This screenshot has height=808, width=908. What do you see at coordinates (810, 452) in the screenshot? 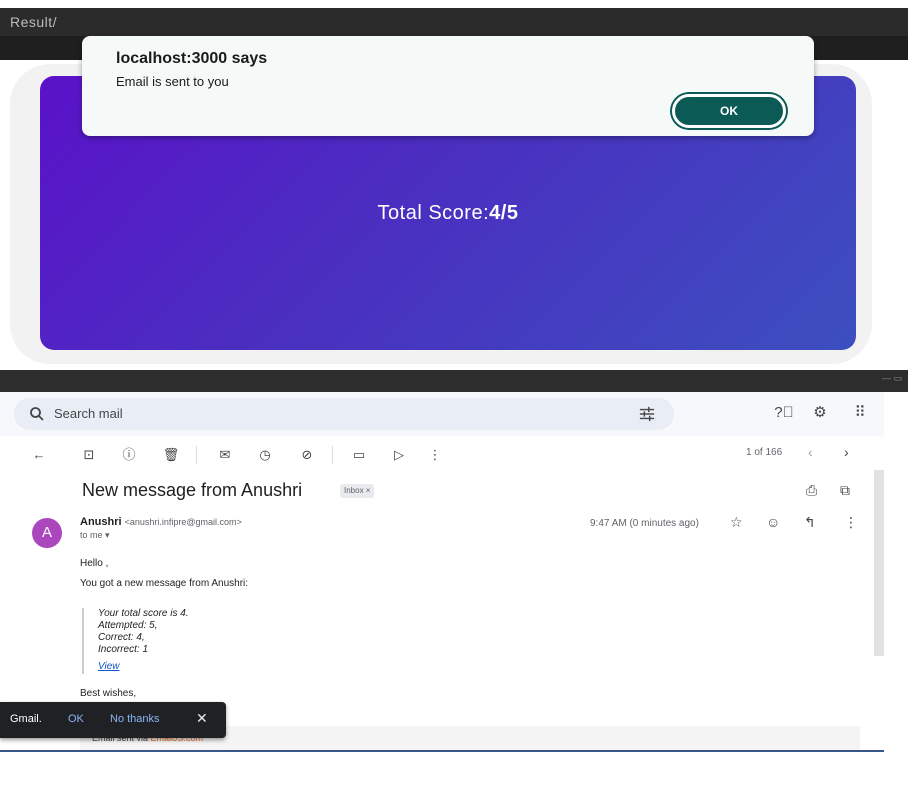
I see `previous-chevron-icon: ‹` at bounding box center [810, 452].